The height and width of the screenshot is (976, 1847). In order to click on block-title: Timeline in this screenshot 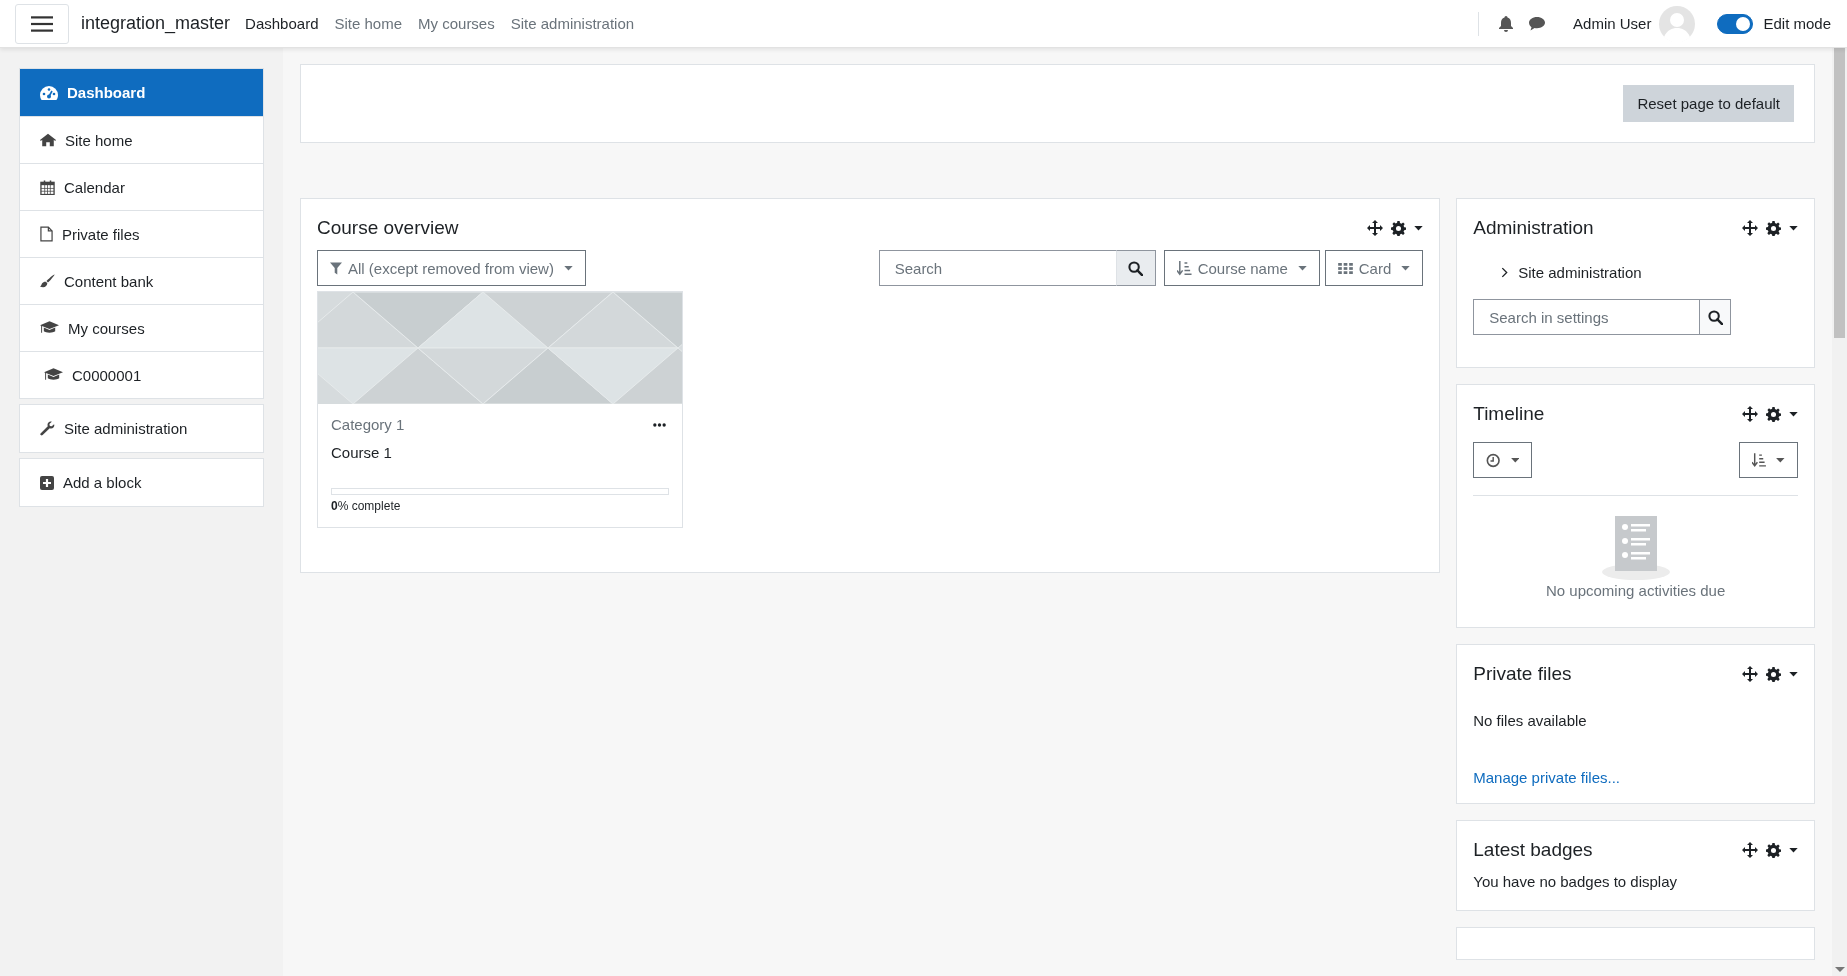, I will do `click(1509, 414)`.